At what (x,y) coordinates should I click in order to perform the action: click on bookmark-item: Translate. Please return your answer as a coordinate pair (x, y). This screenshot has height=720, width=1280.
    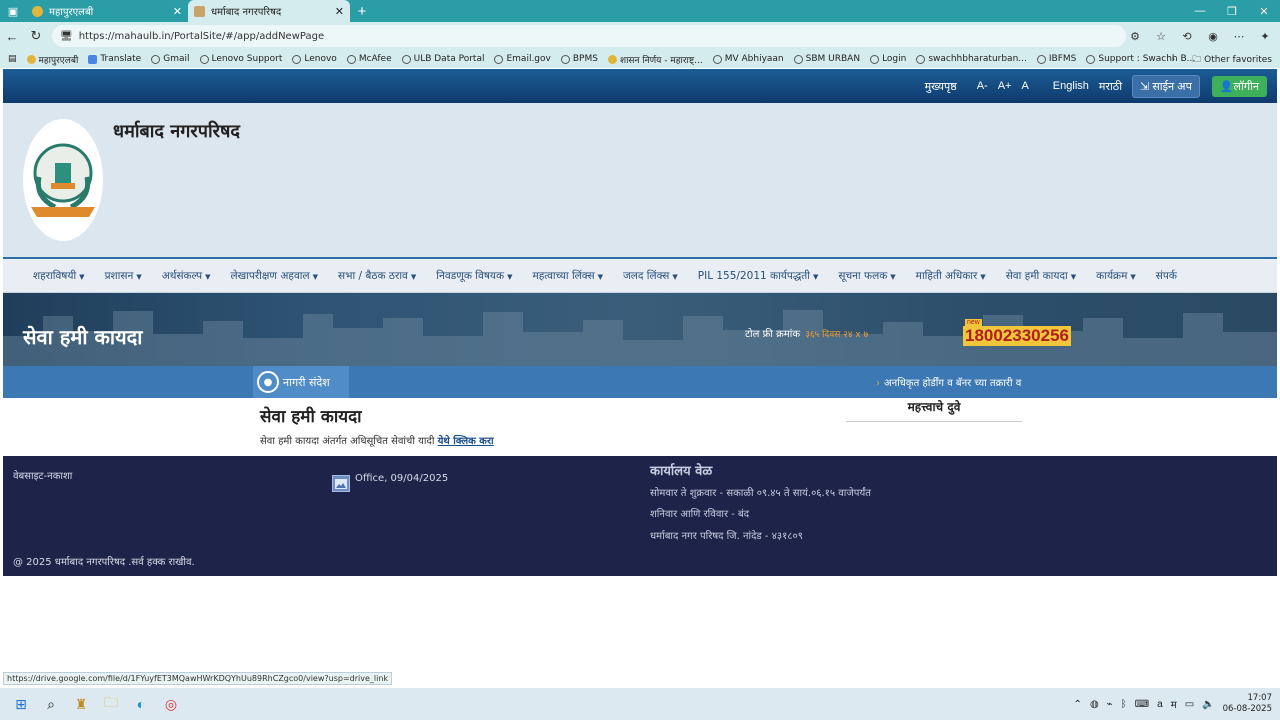
    Looking at the image, I should click on (114, 59).